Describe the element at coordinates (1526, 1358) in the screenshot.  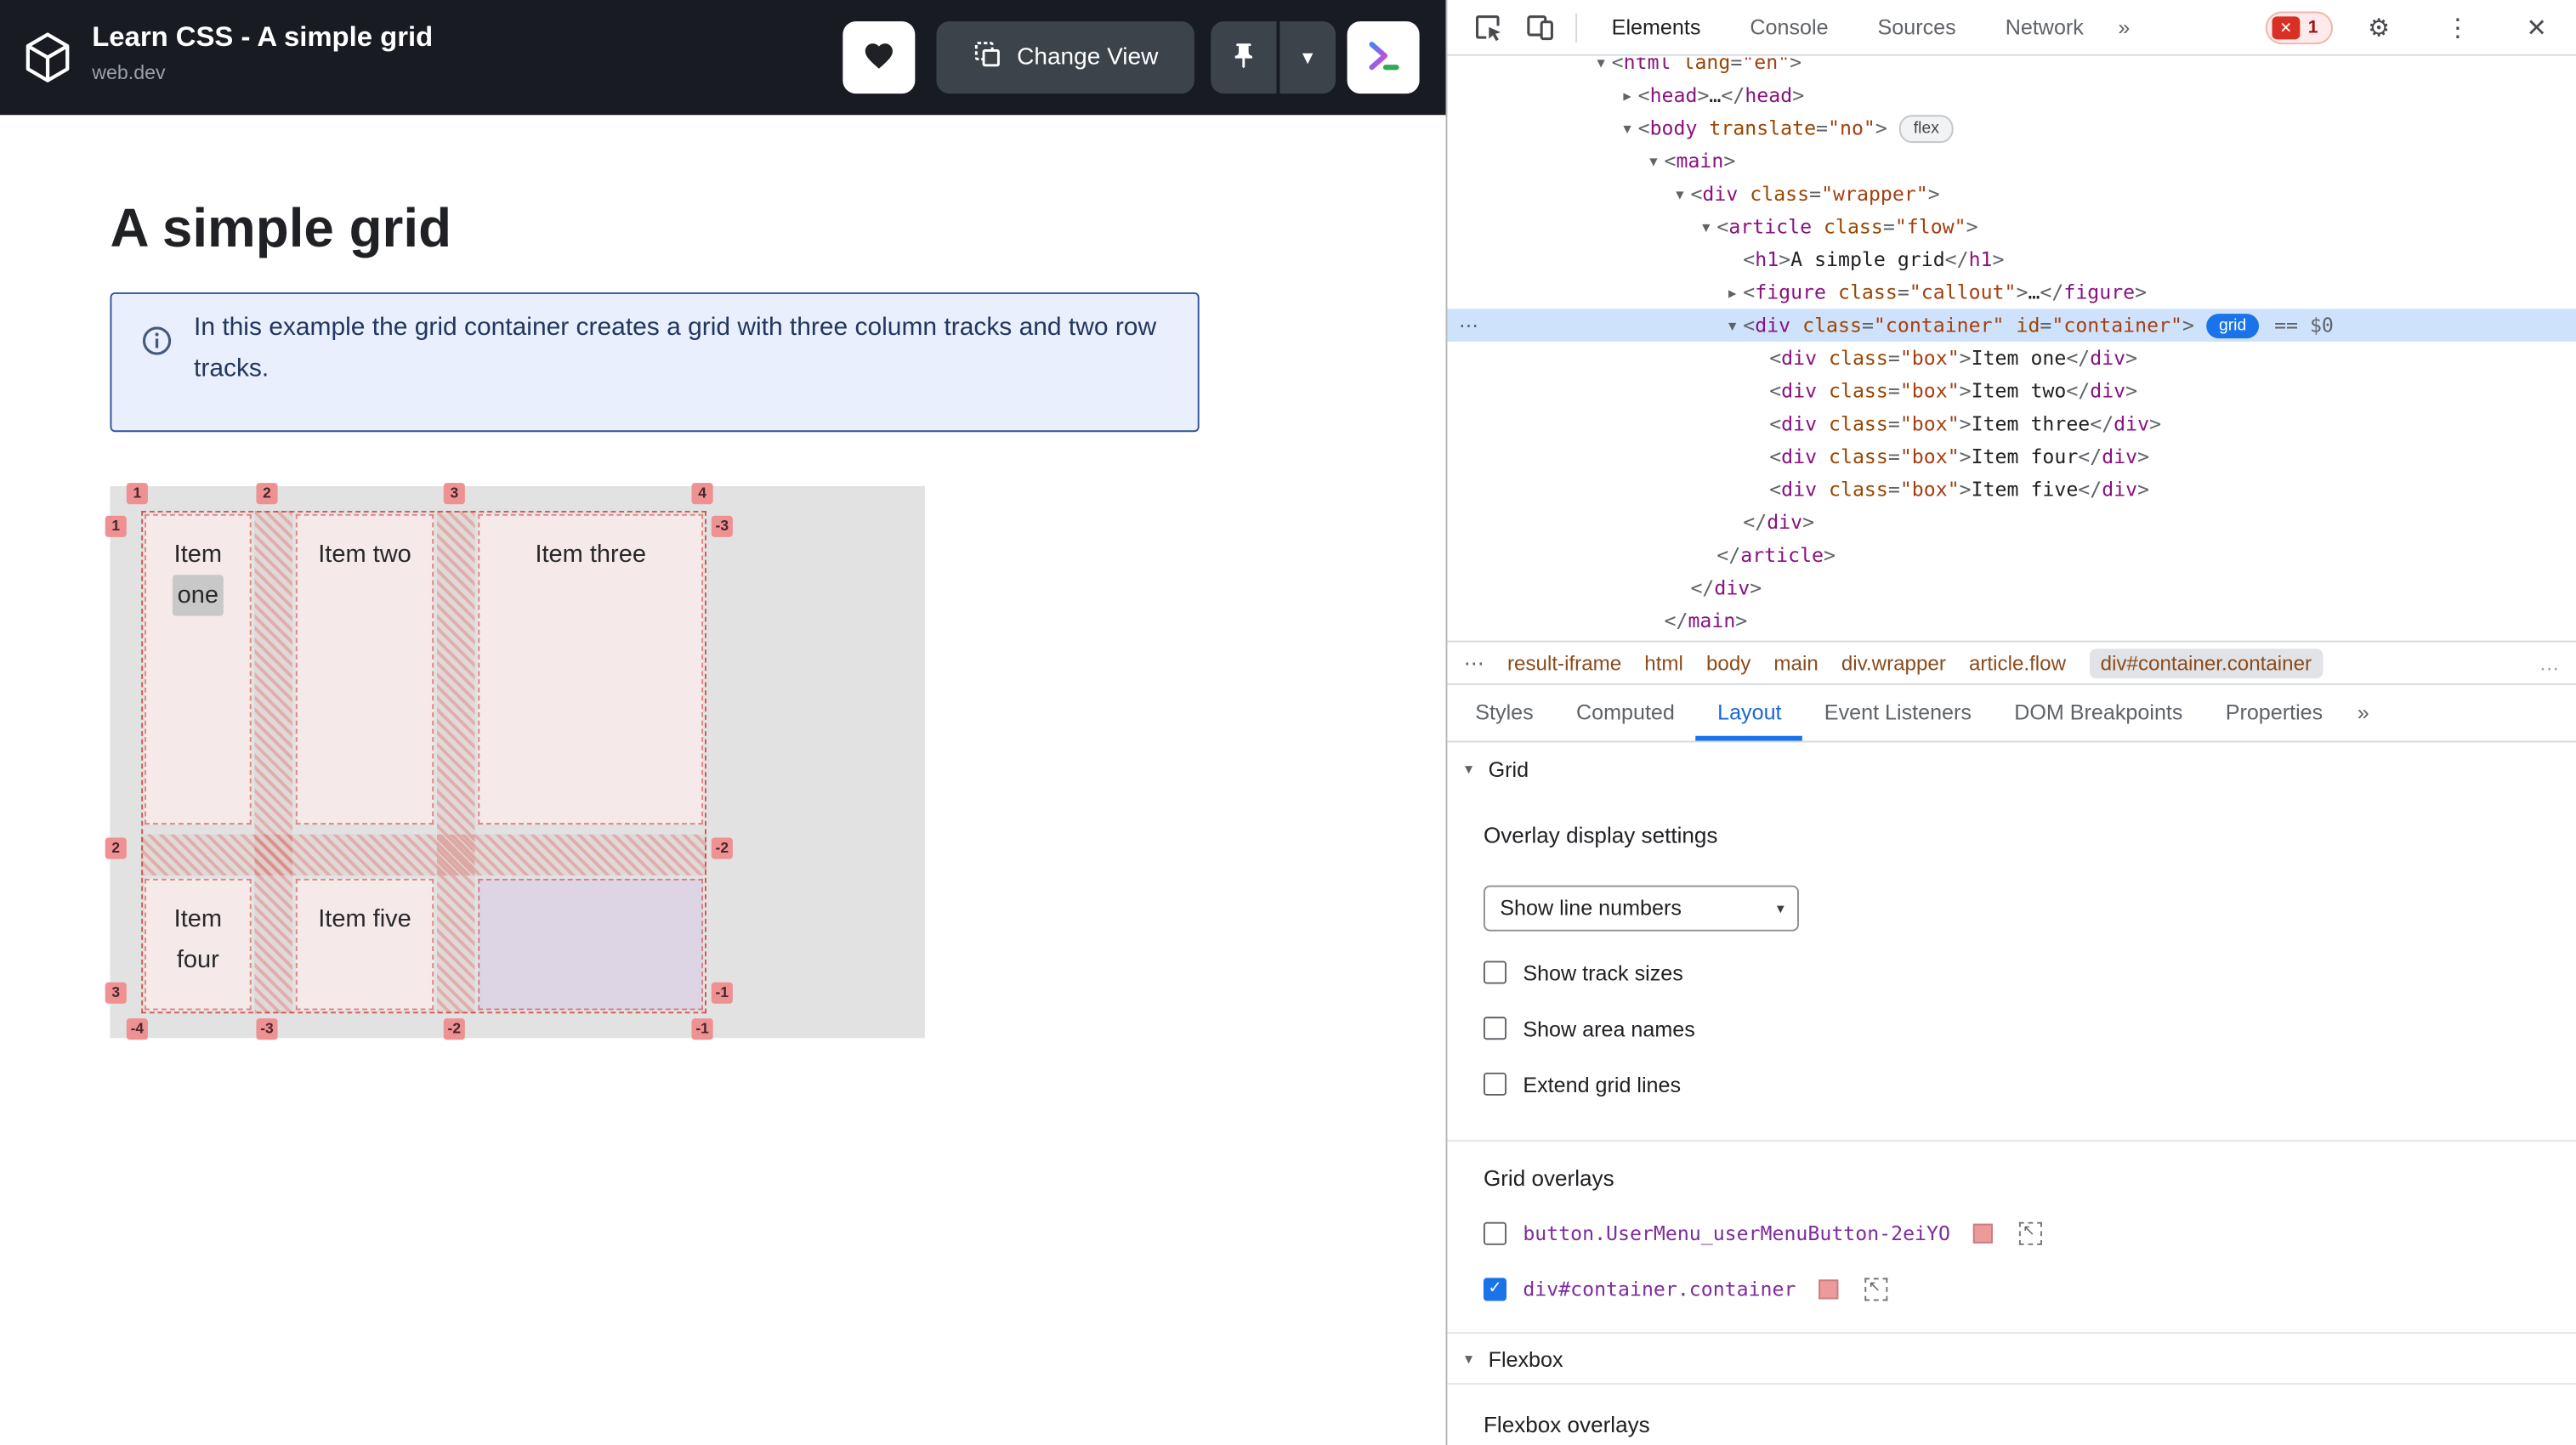
I see `flexbox-section-label: Flexbox` at that location.